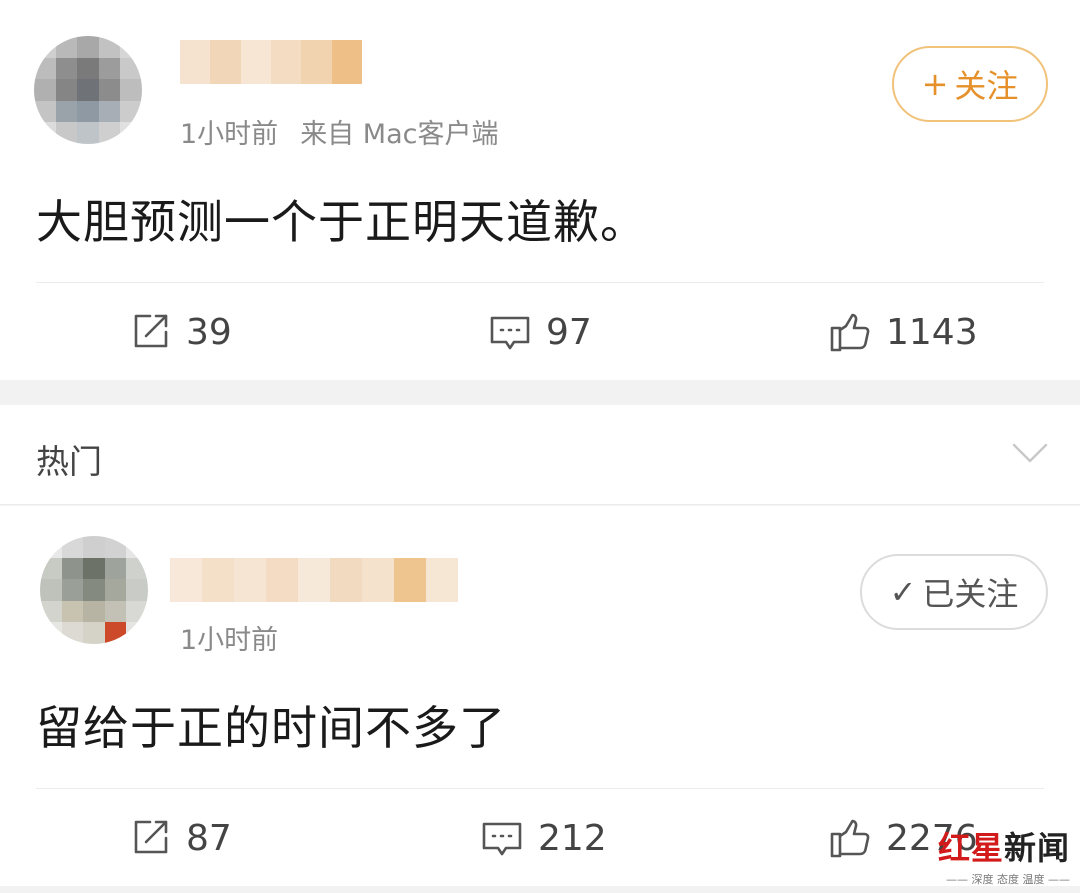 This screenshot has width=1080, height=893. I want to click on comment-button: 212, so click(543, 838).